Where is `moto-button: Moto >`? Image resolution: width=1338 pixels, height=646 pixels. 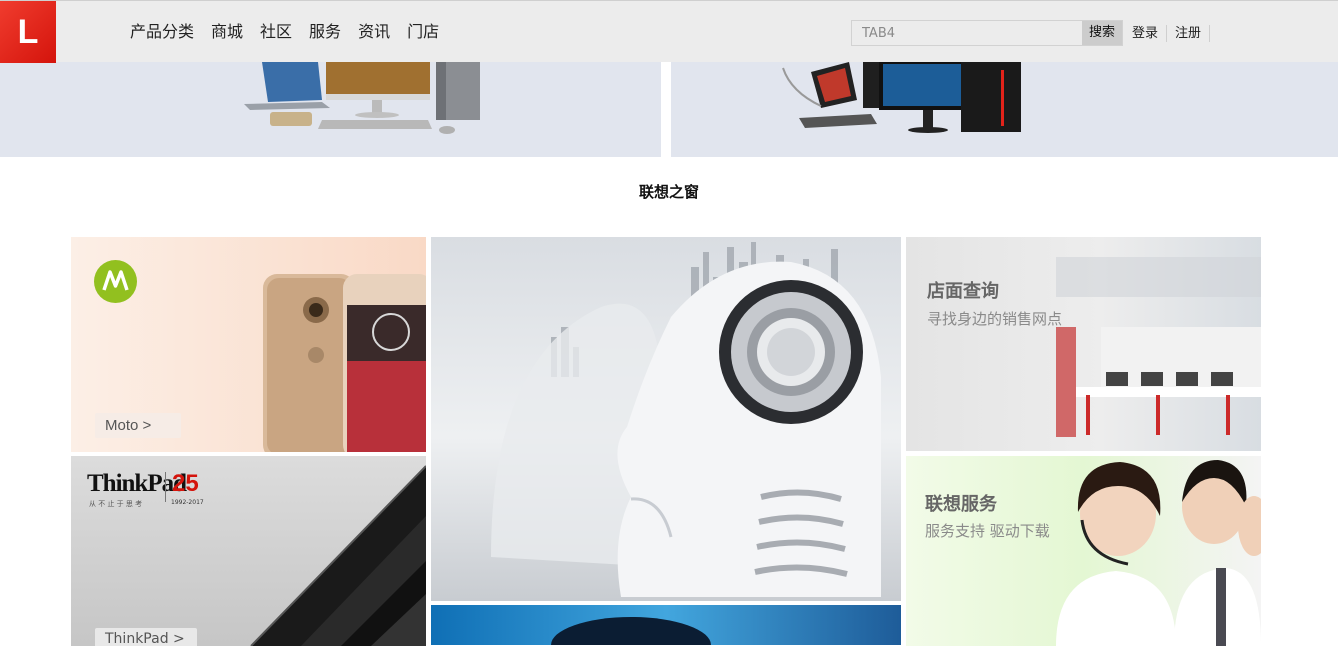 moto-button: Moto > is located at coordinates (138, 425).